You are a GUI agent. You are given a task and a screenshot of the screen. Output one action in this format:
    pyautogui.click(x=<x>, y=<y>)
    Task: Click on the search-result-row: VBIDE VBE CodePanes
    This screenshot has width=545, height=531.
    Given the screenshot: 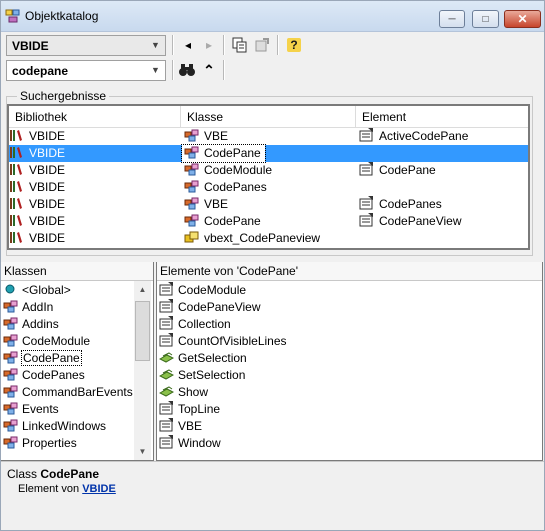 What is the action you would take?
    pyautogui.click(x=268, y=204)
    